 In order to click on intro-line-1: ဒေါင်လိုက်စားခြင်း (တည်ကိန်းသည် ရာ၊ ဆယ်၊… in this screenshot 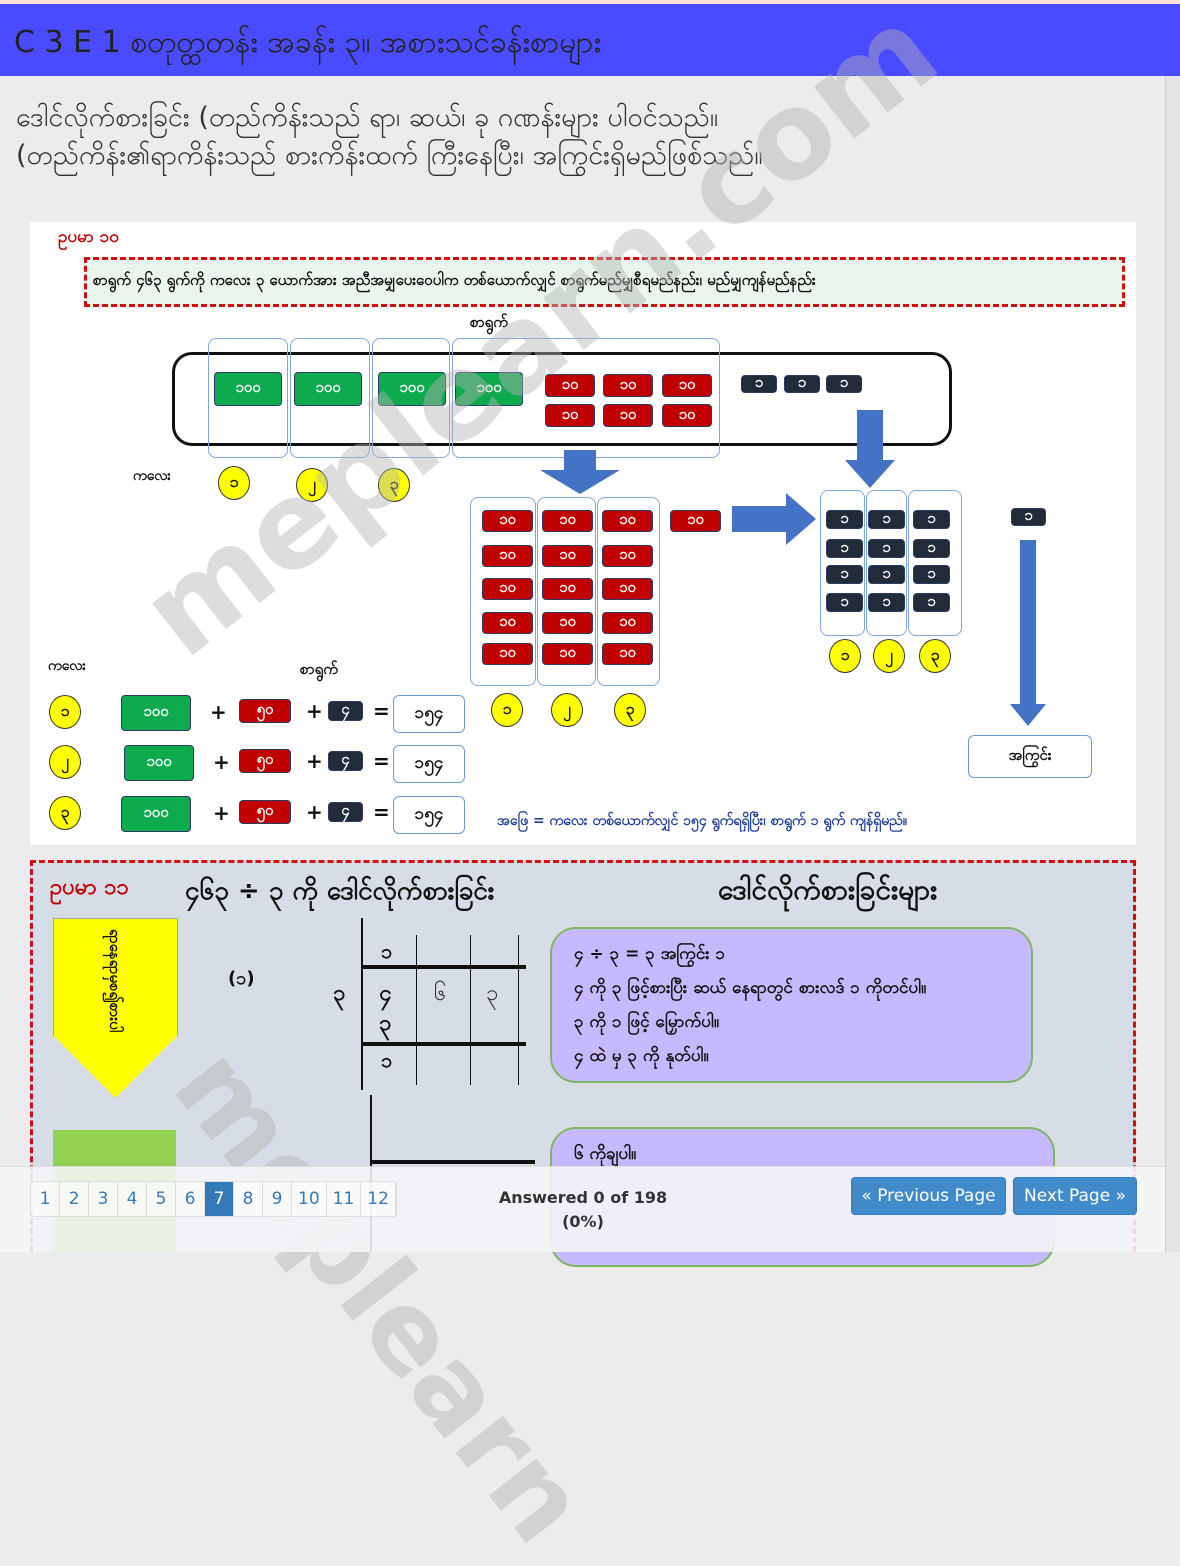, I will do `click(367, 117)`.